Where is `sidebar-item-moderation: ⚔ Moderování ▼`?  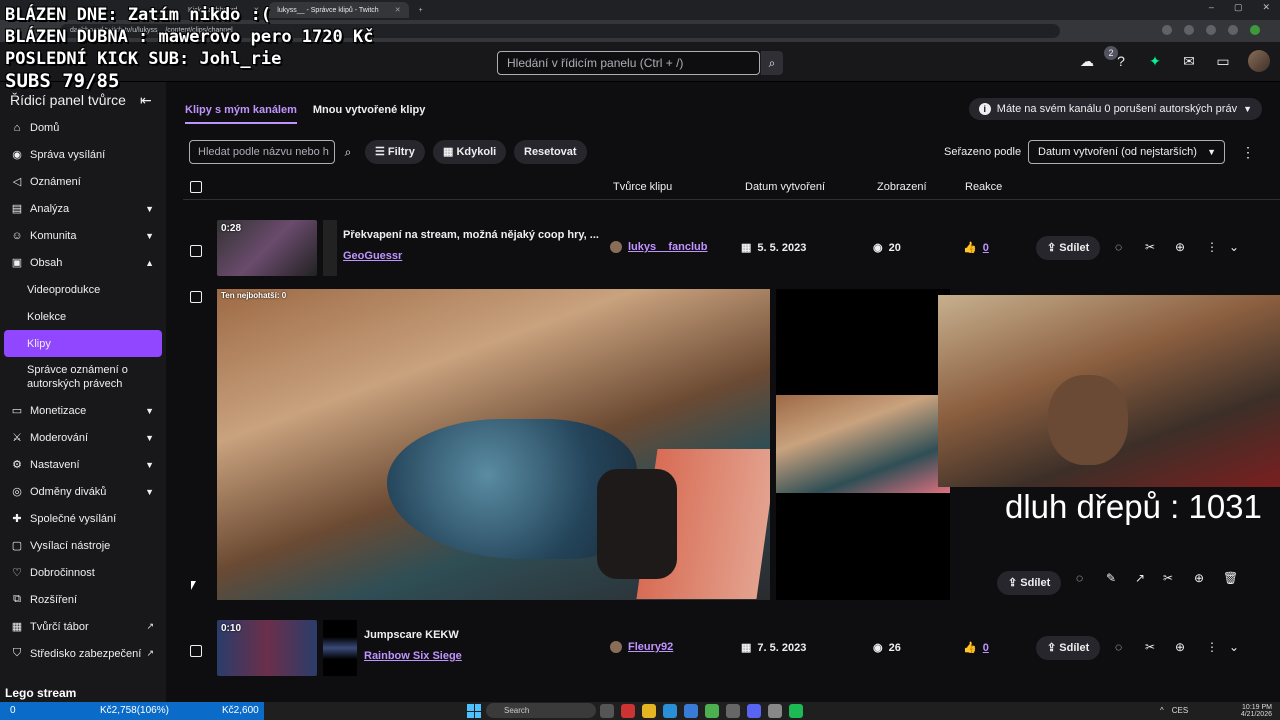
sidebar-item-moderation: ⚔ Moderování ▼ is located at coordinates (83, 437).